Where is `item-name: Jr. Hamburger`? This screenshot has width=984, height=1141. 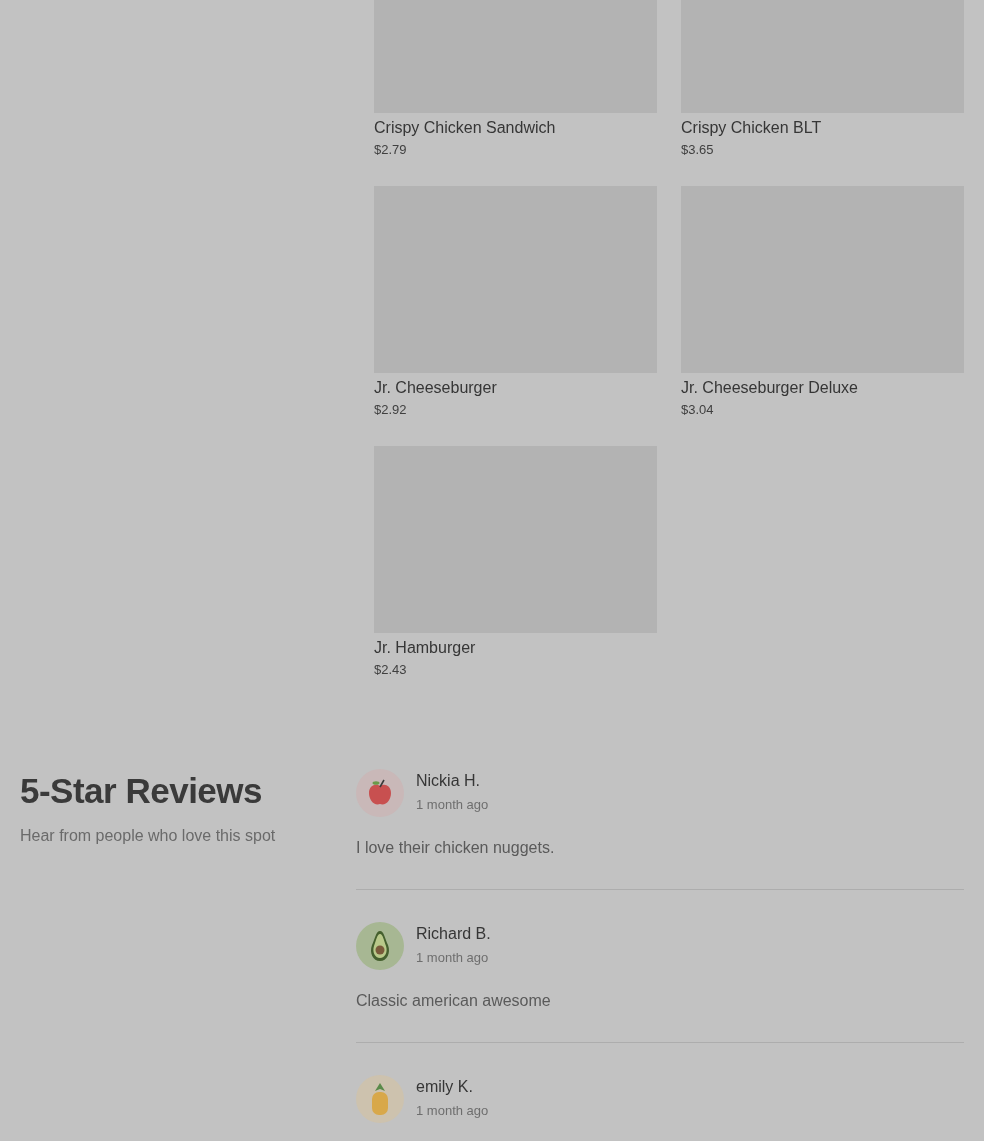
item-name: Jr. Hamburger is located at coordinates (425, 648).